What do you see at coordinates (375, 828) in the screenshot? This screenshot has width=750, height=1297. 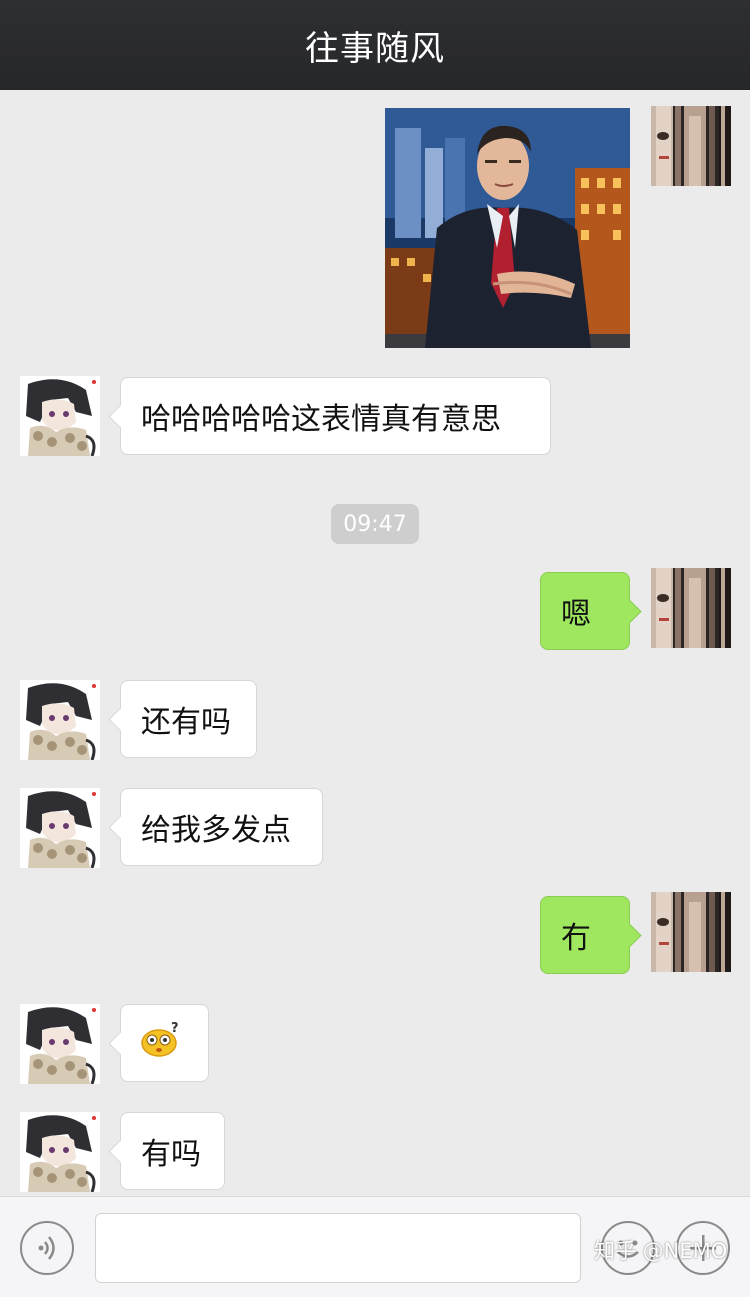 I see `message-incoming: 给我多发点` at bounding box center [375, 828].